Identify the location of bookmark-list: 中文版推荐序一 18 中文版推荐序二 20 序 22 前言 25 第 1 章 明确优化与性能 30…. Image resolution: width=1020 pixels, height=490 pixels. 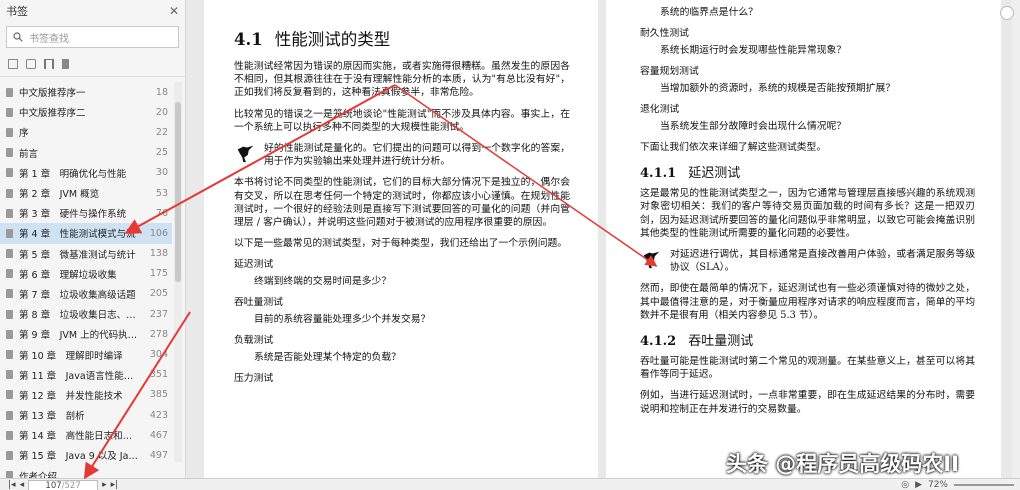
(86, 284).